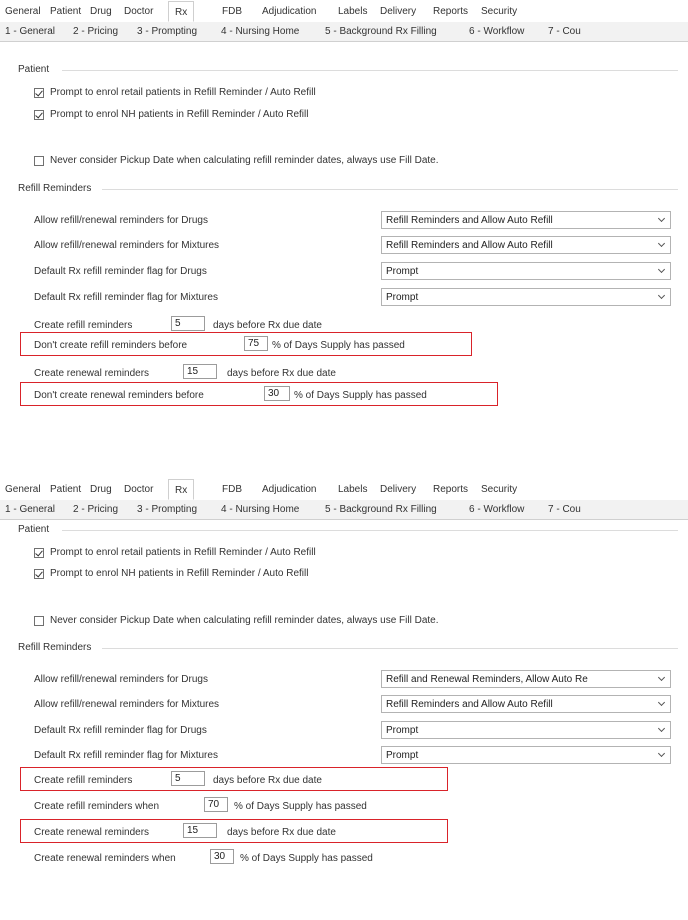 This screenshot has height=920, width=688. What do you see at coordinates (402, 271) in the screenshot?
I see `select-value: Prompt` at bounding box center [402, 271].